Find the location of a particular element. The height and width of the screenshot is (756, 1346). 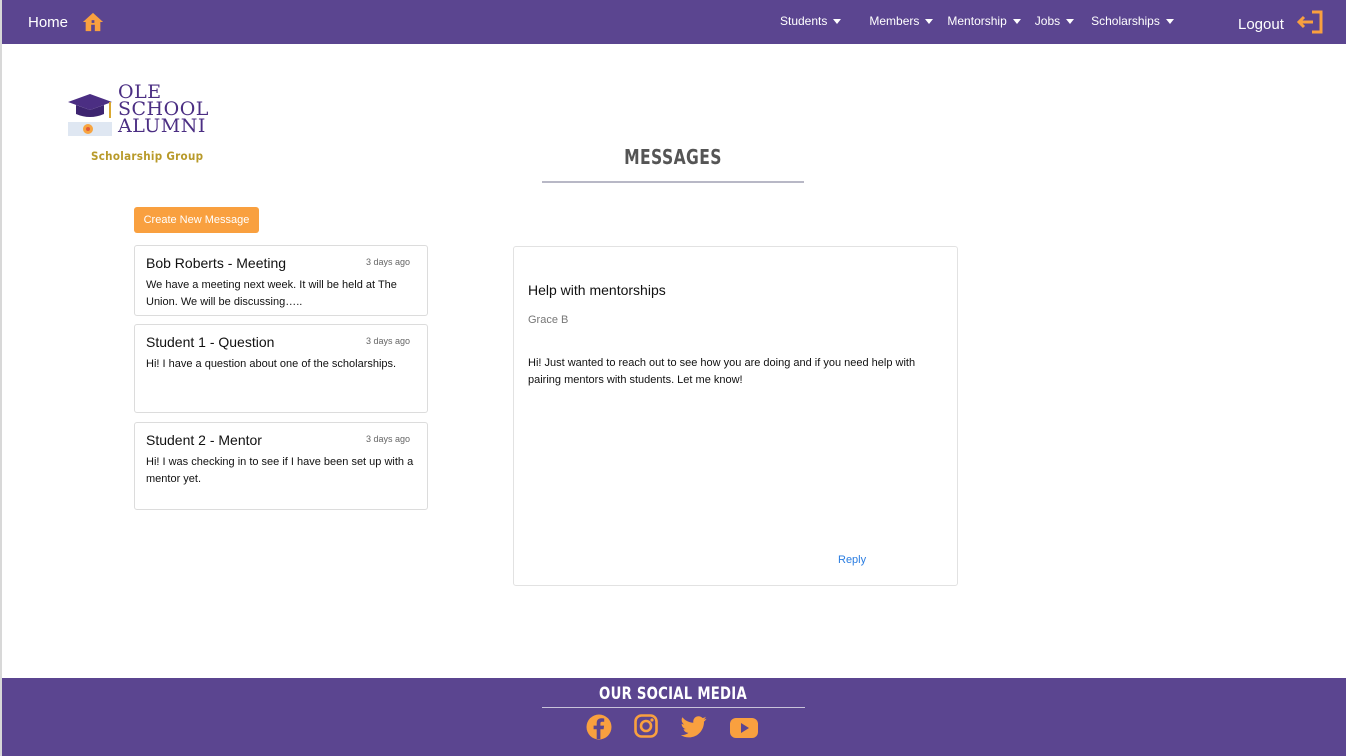

logout-link: Logout is located at coordinates (1281, 24).